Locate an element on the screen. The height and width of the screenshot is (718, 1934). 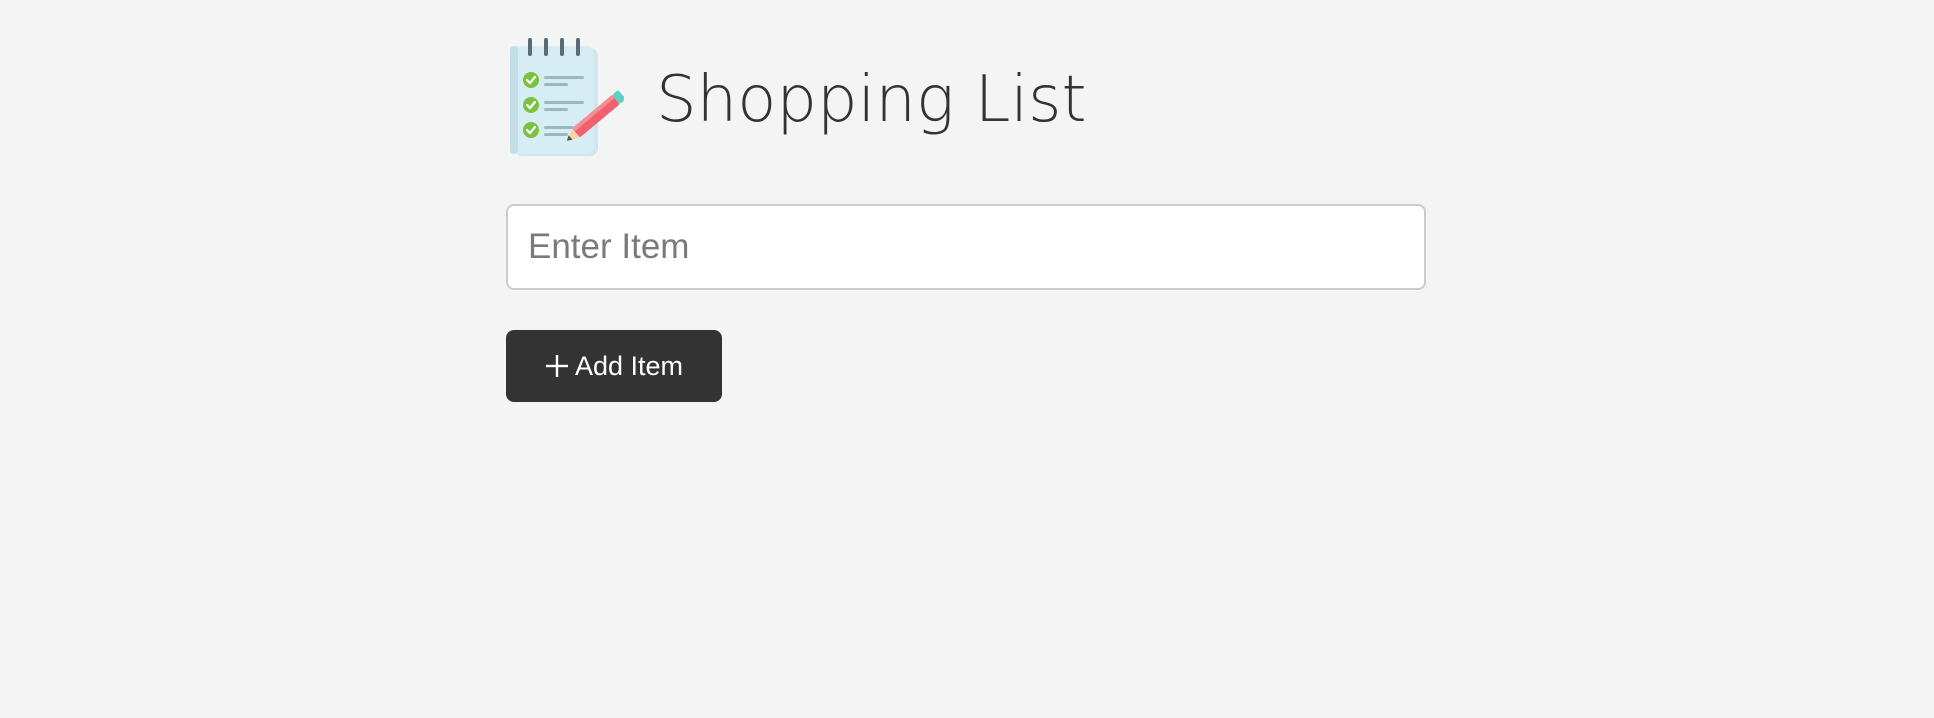
item-input is located at coordinates (966, 247).